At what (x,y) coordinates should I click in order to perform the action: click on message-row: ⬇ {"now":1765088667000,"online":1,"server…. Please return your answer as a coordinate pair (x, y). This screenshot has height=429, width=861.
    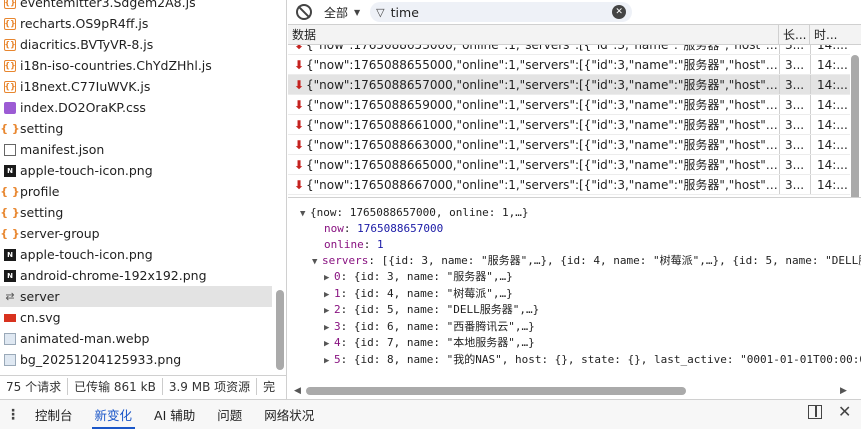
    Looking at the image, I should click on (569, 185).